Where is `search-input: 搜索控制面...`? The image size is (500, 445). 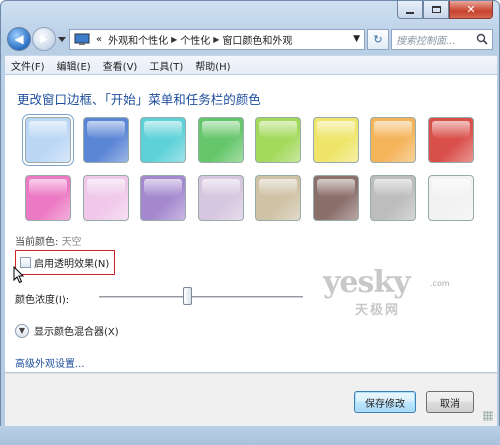 search-input: 搜索控制面... is located at coordinates (442, 39).